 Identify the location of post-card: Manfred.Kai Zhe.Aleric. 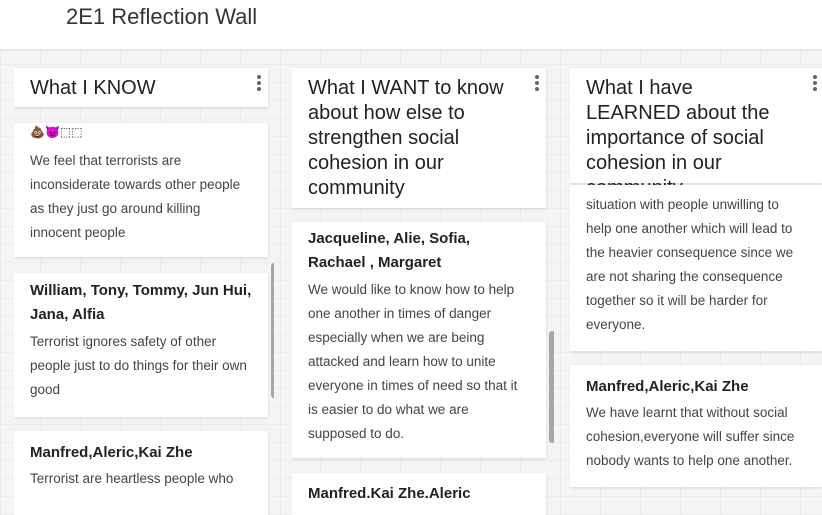
(419, 494).